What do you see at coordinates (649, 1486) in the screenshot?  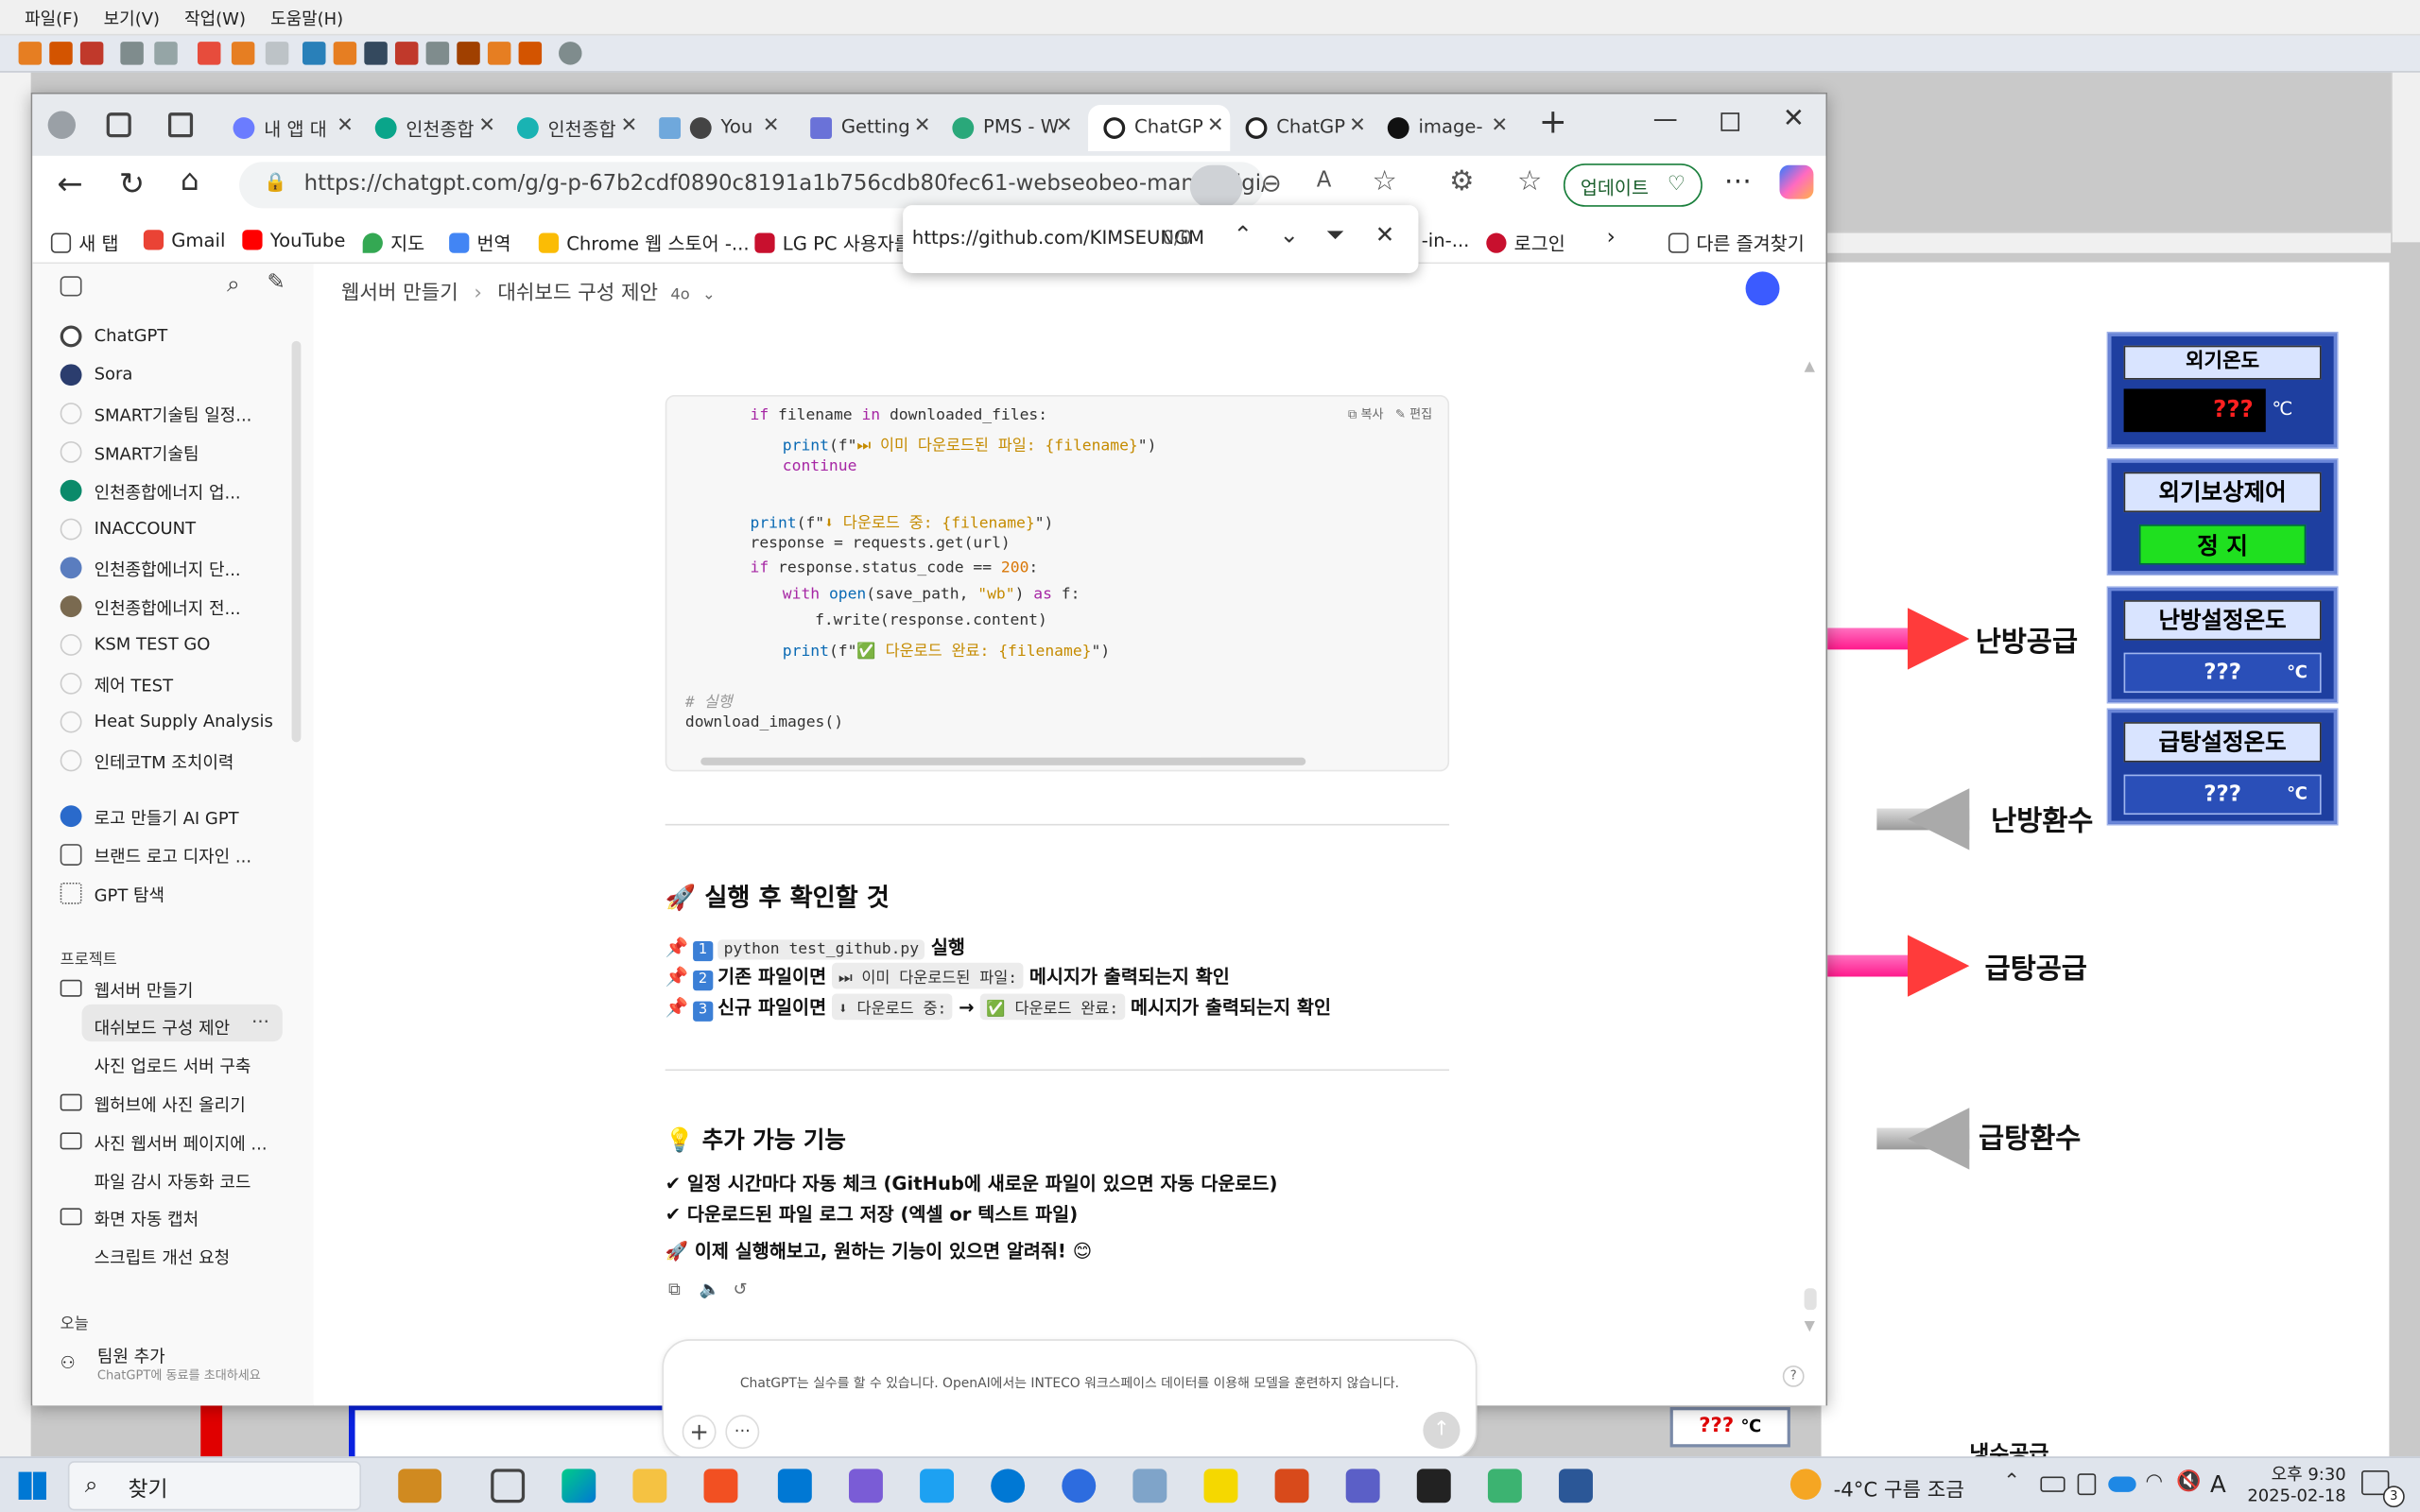 I see `file-explorer-icon` at bounding box center [649, 1486].